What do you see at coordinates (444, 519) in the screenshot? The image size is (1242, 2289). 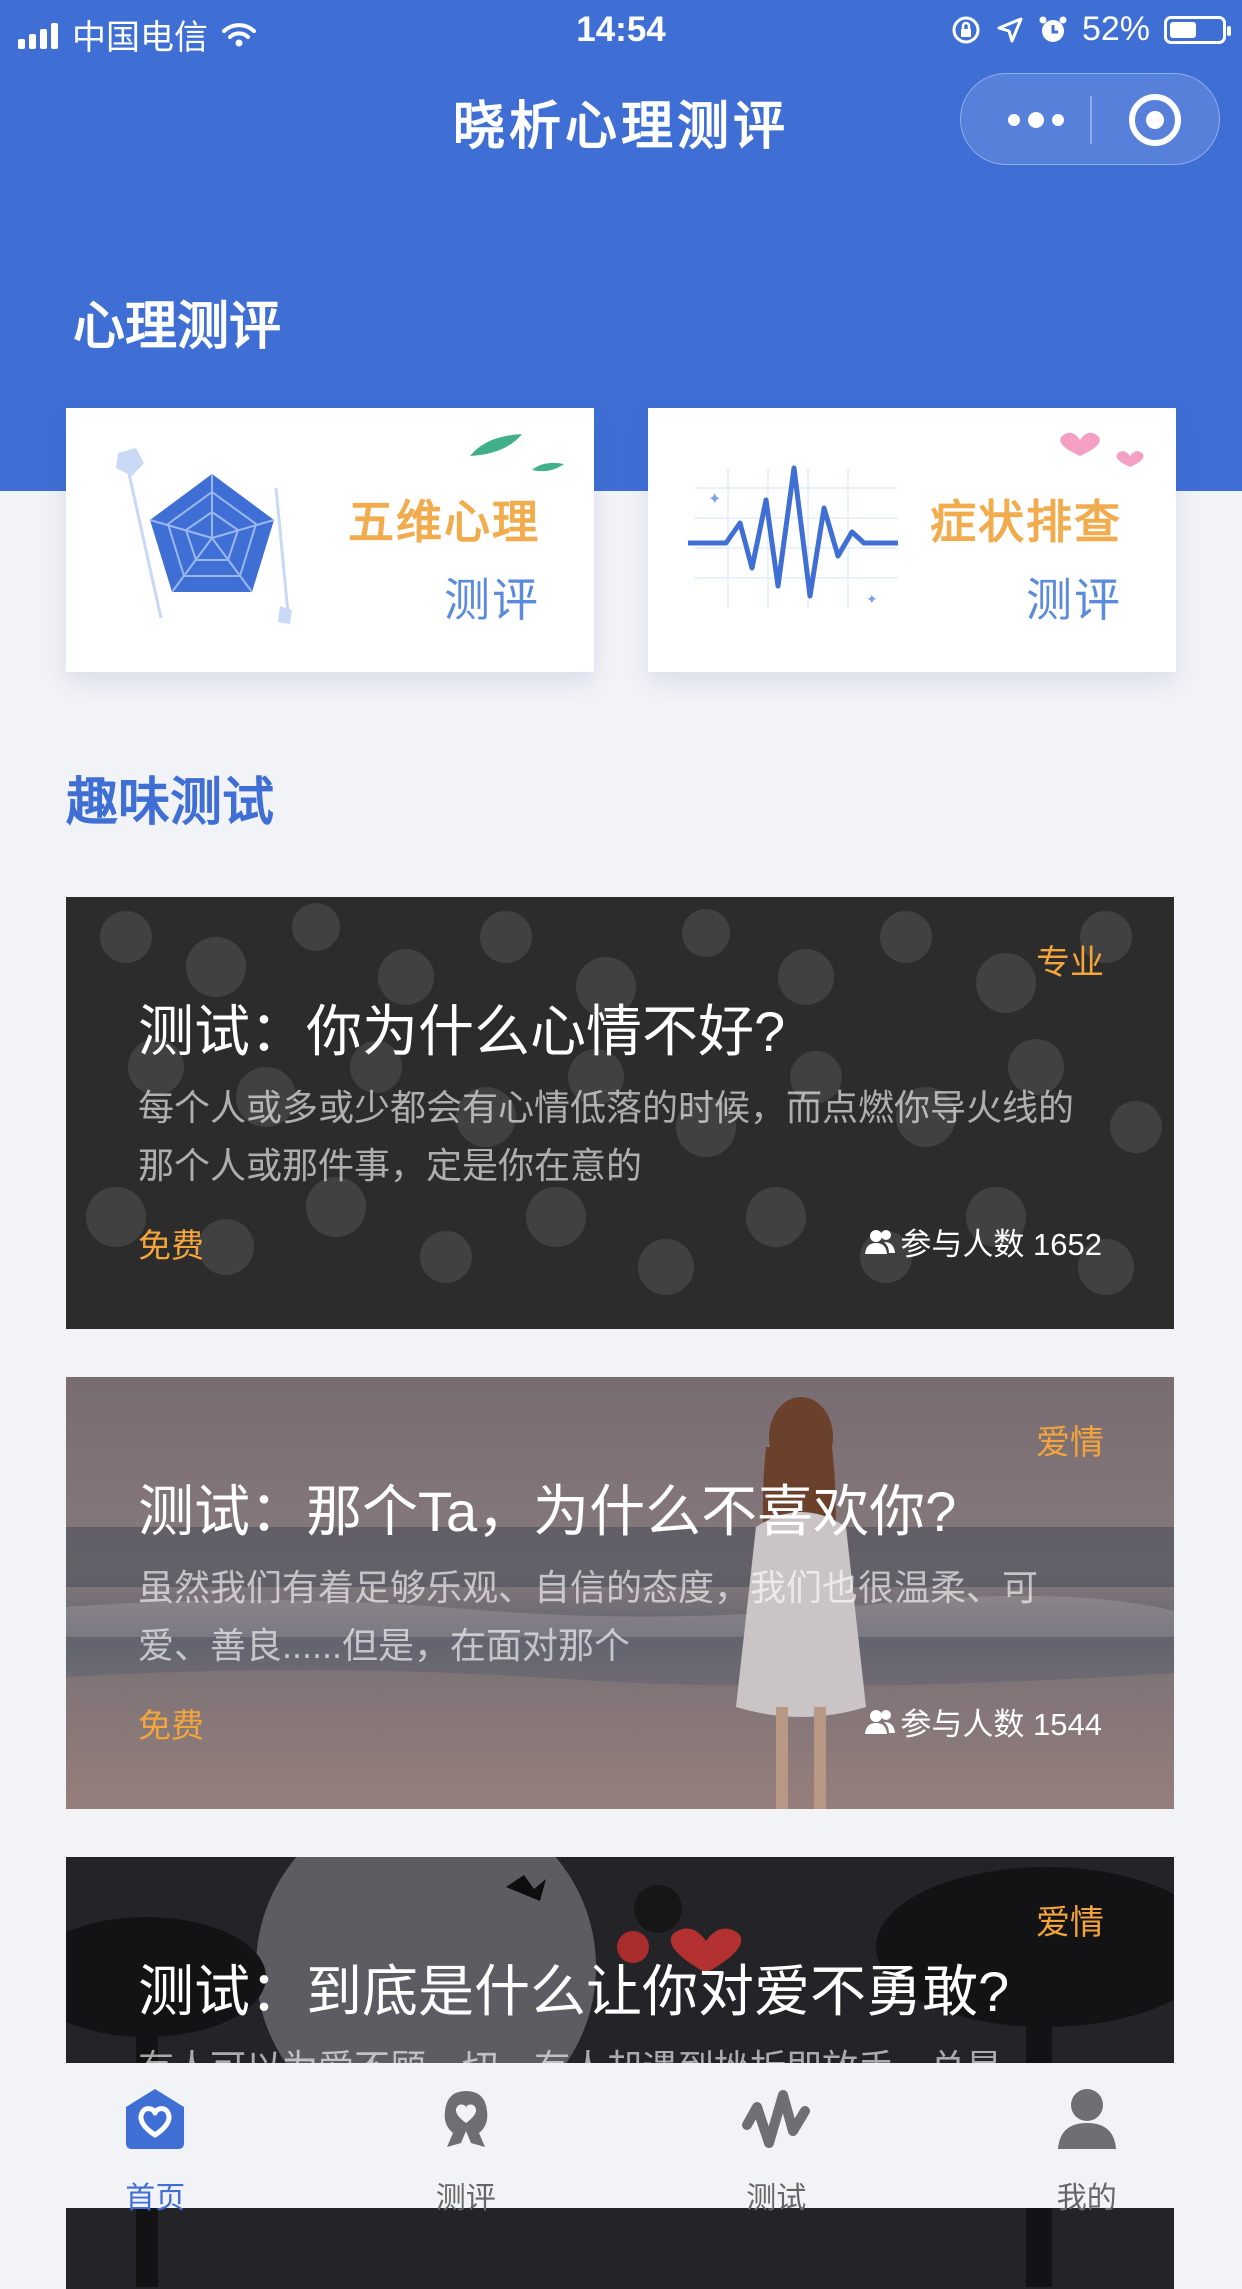 I see `eval-card-title: 五维心理` at bounding box center [444, 519].